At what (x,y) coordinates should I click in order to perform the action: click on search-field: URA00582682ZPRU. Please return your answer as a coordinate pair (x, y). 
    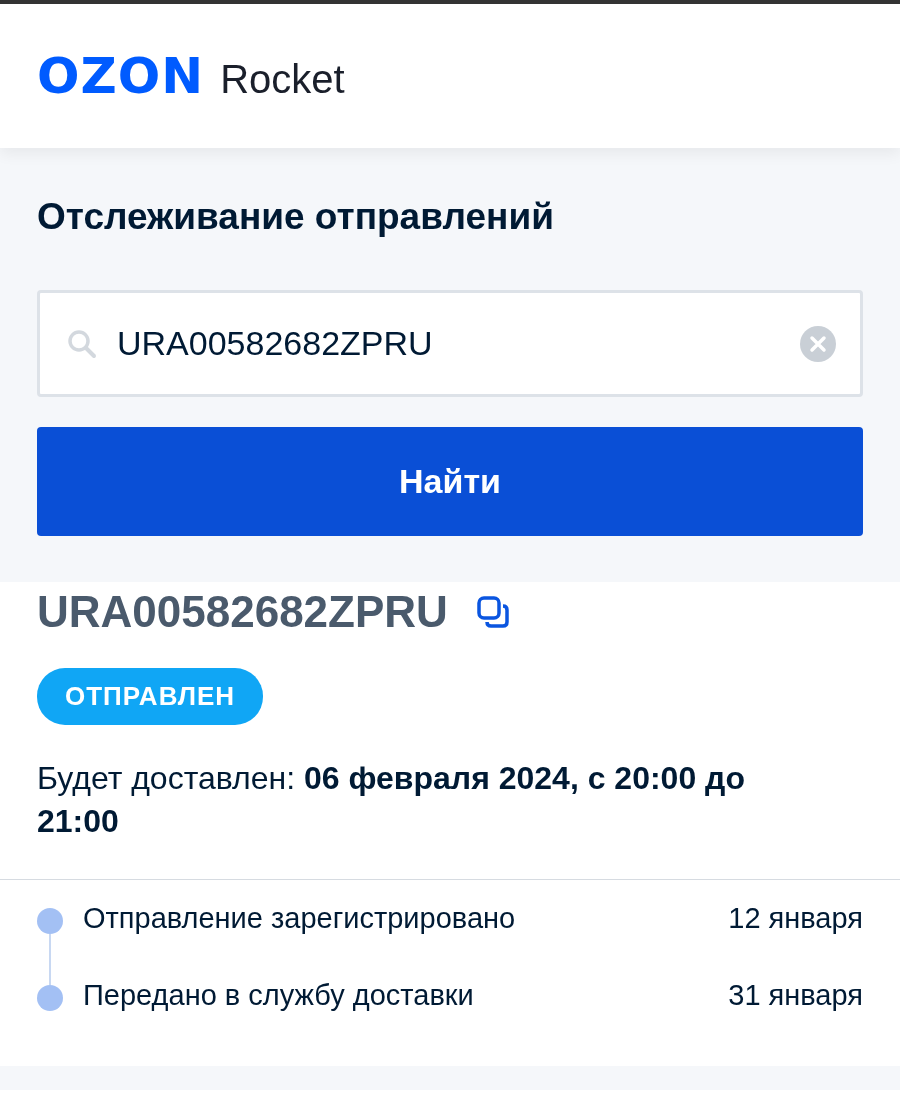
    Looking at the image, I should click on (450, 343).